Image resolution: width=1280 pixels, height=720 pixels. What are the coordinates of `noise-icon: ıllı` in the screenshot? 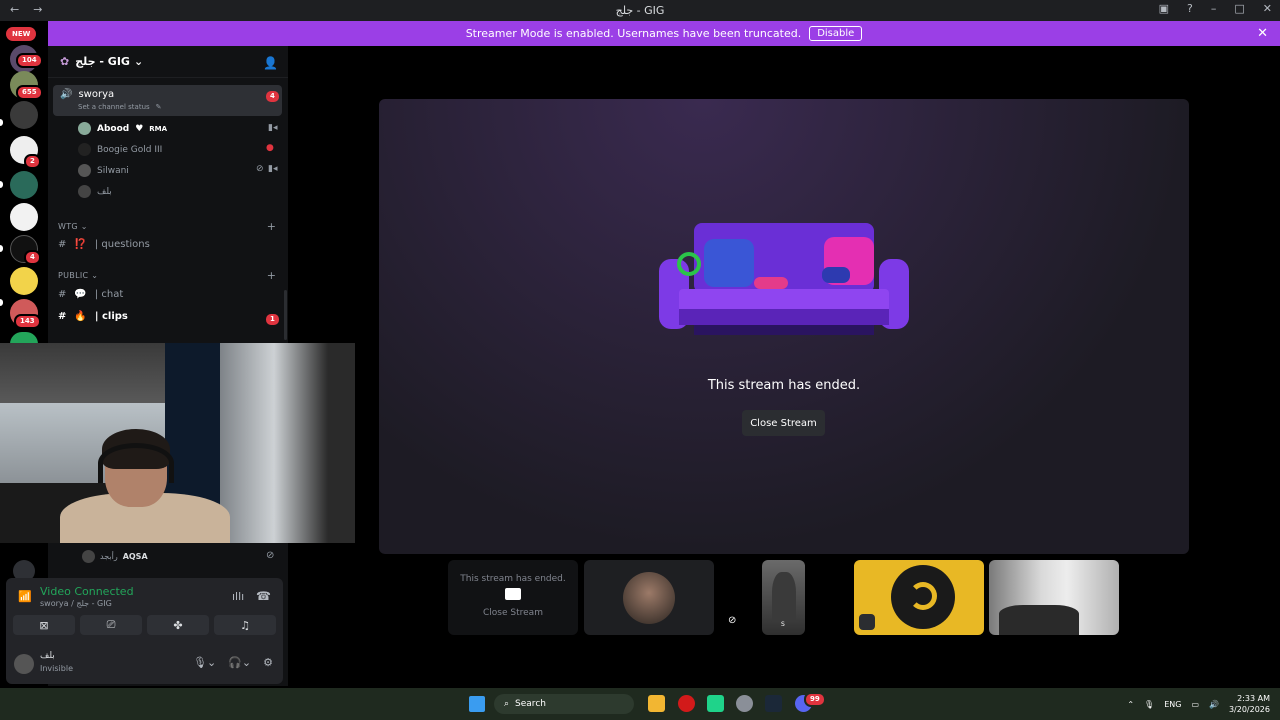 It's located at (238, 596).